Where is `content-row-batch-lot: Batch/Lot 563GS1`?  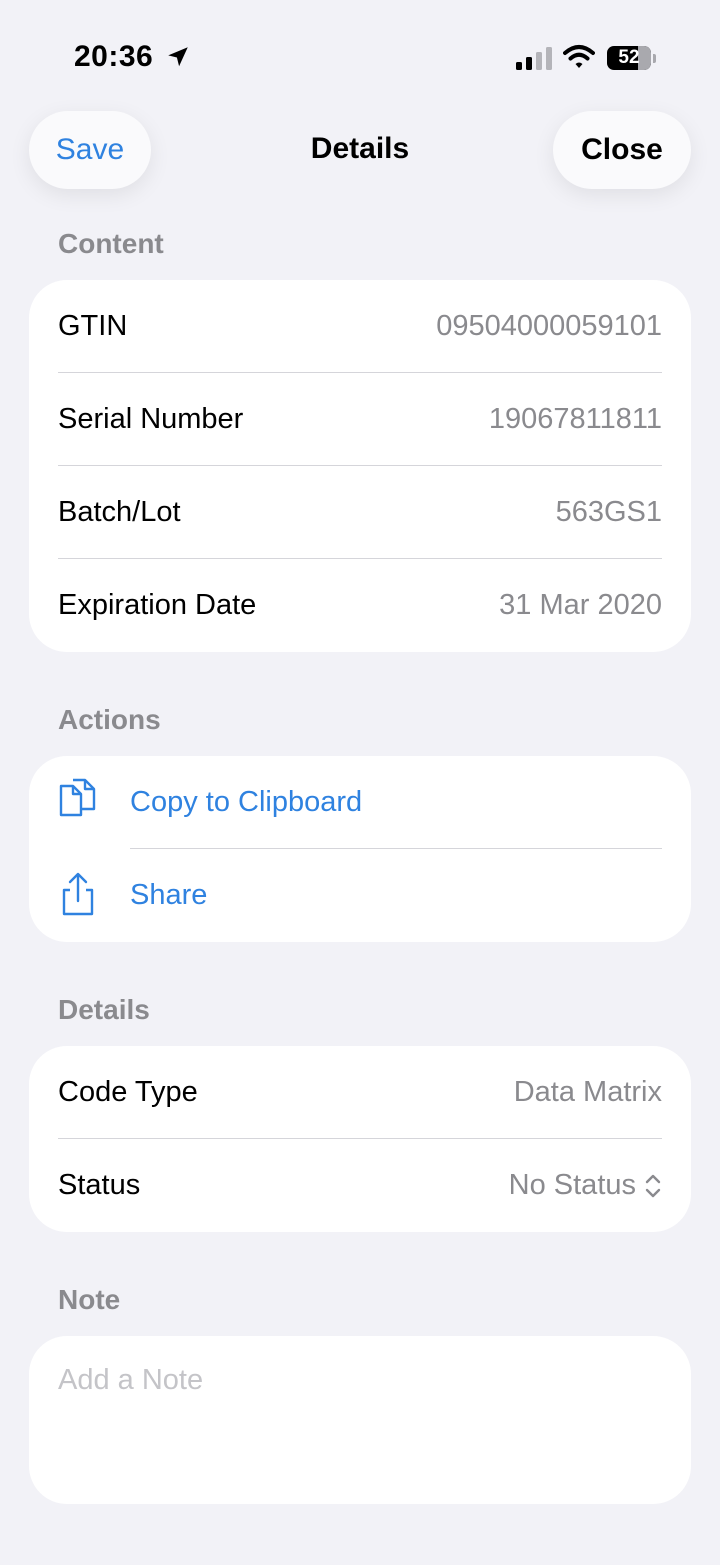 content-row-batch-lot: Batch/Lot 563GS1 is located at coordinates (360, 512).